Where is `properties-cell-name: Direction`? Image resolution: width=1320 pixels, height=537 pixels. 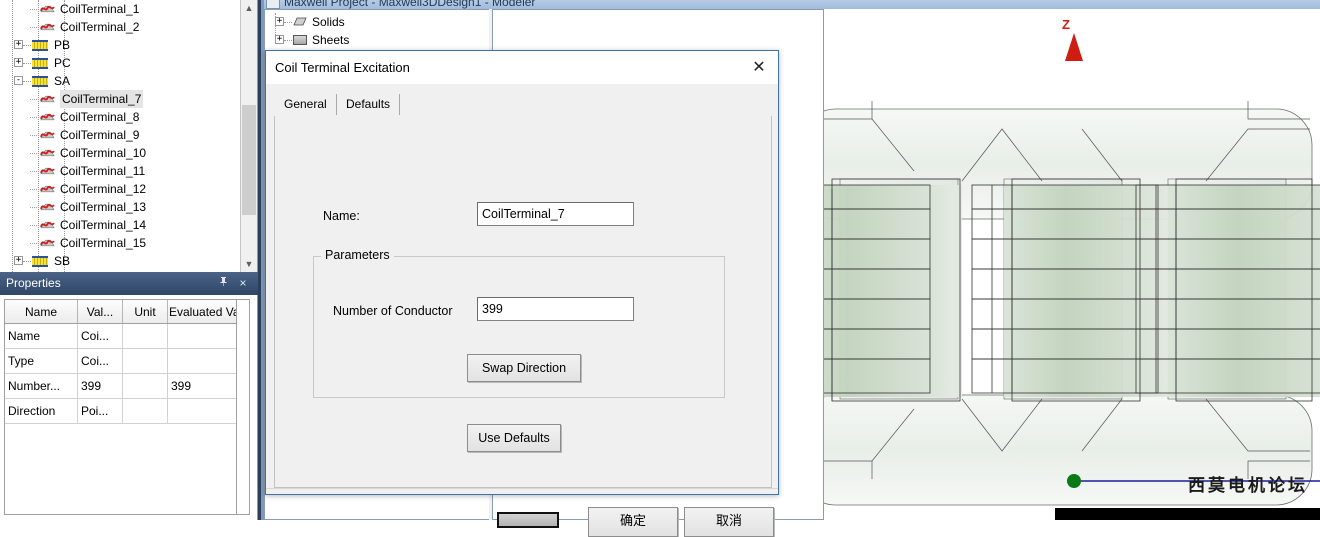 properties-cell-name: Direction is located at coordinates (41, 411).